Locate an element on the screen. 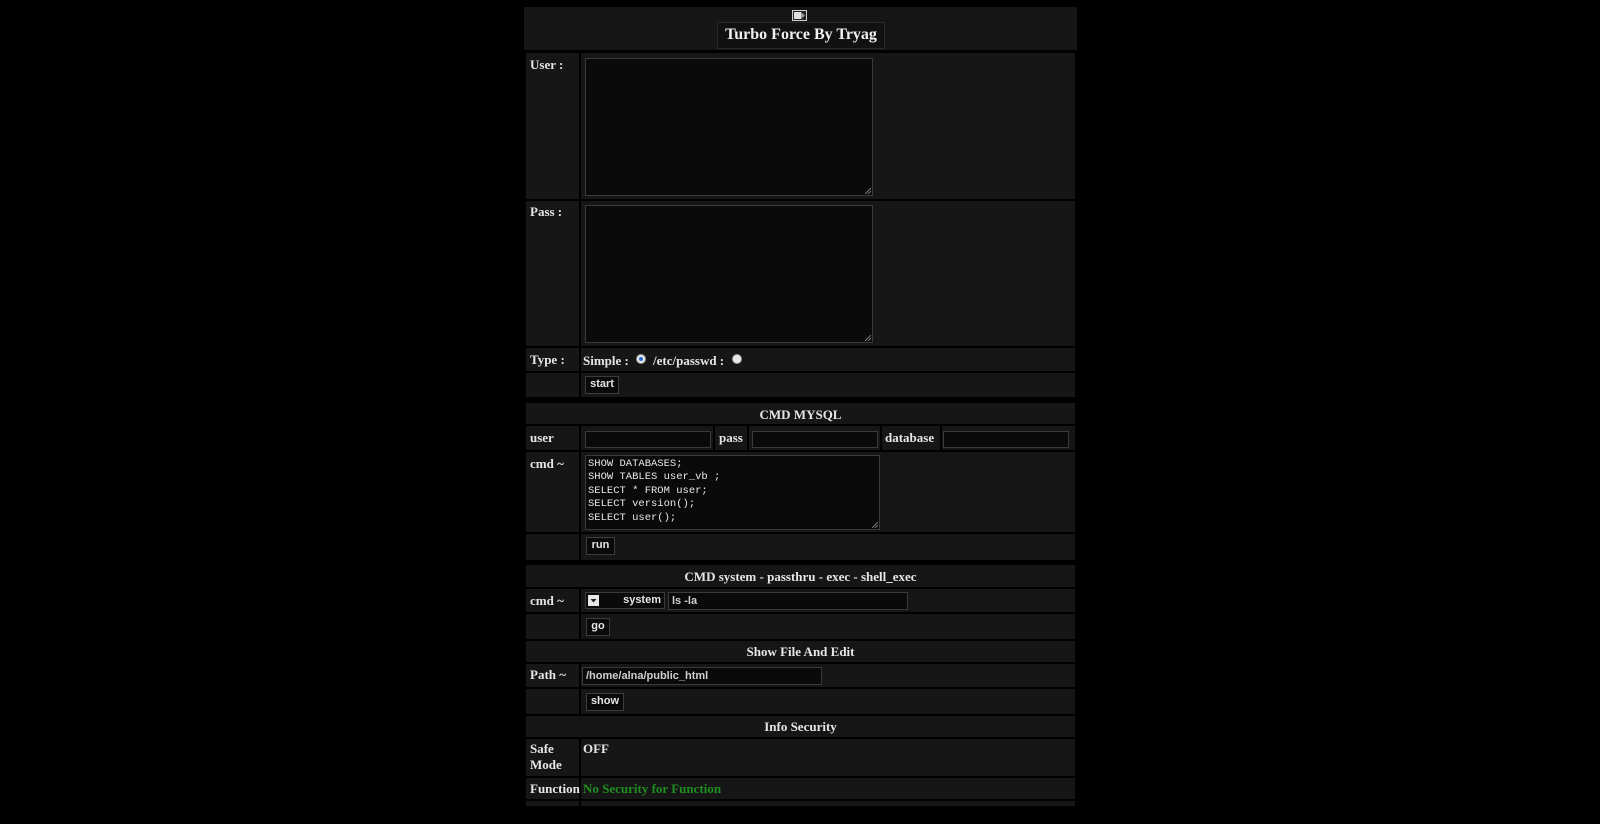  pass-label: Pass : is located at coordinates (546, 211).